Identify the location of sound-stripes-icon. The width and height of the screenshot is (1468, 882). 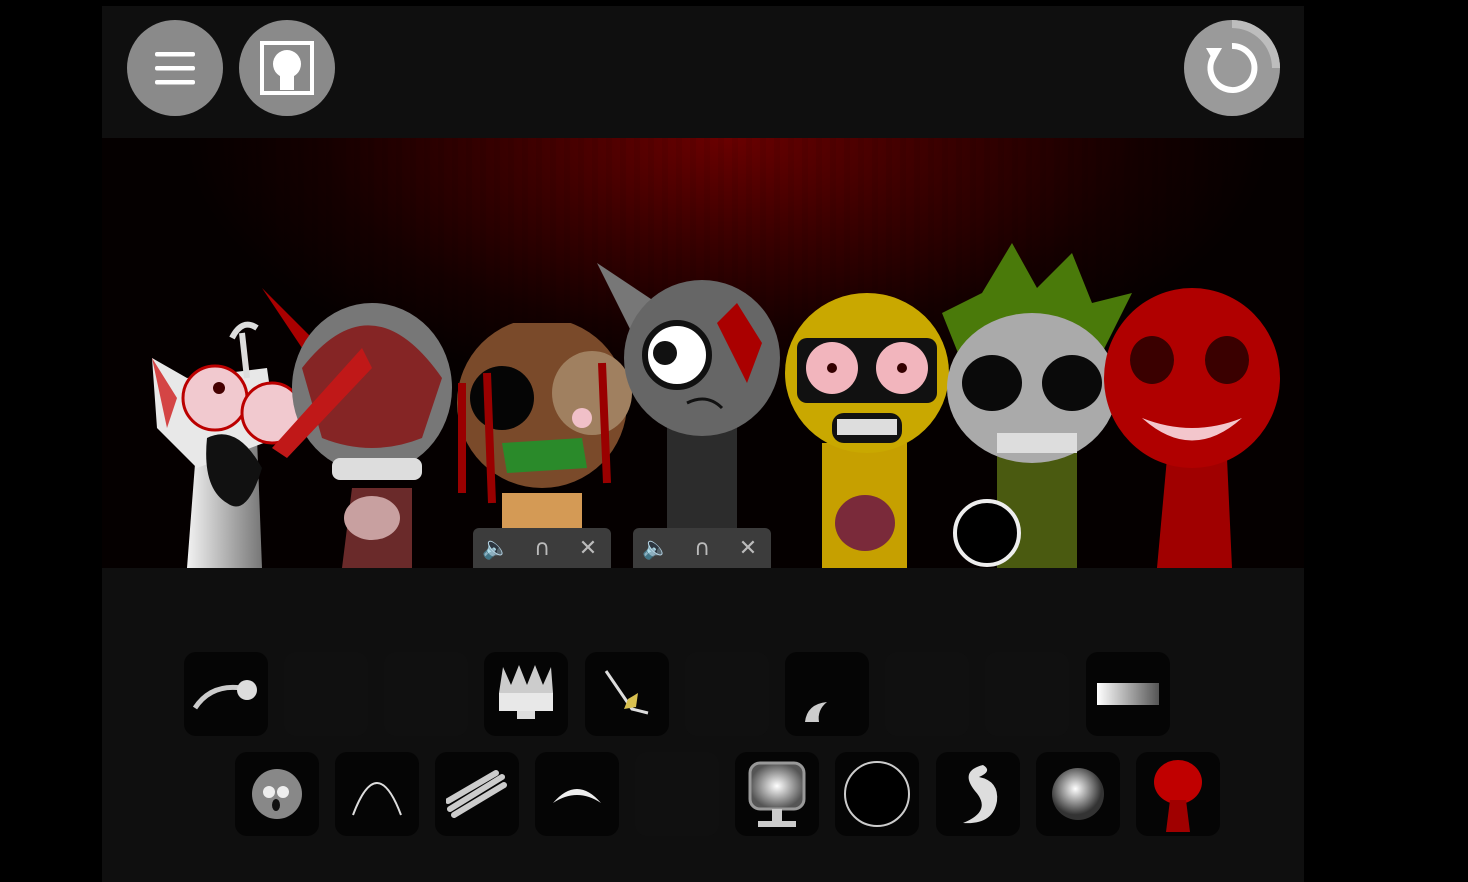
(476, 794).